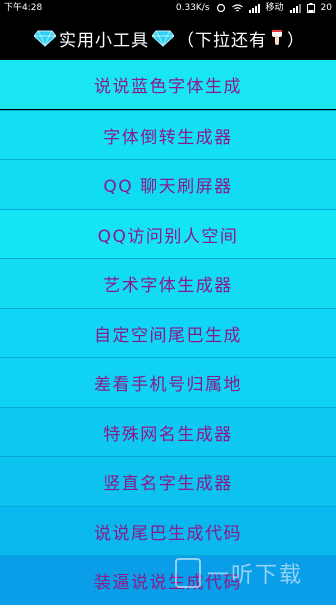  Describe the element at coordinates (104, 40) in the screenshot. I see `app-title: 实用小工具` at that location.